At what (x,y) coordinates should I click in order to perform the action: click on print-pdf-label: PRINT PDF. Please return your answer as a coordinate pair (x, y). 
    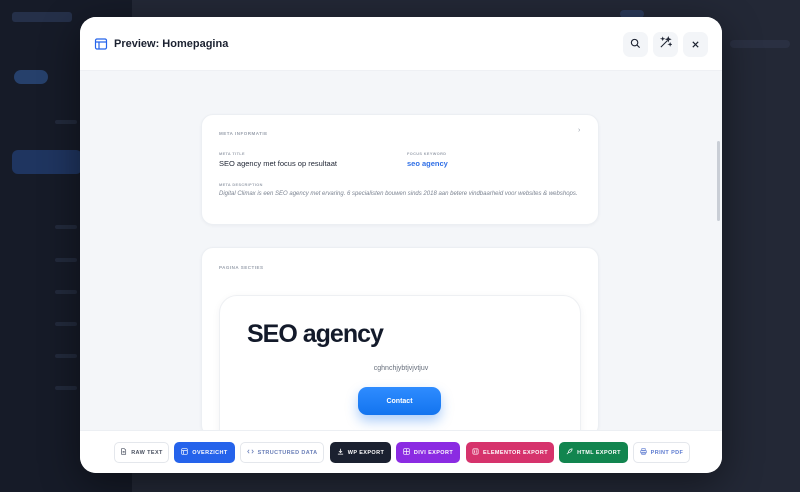
    Looking at the image, I should click on (667, 452).